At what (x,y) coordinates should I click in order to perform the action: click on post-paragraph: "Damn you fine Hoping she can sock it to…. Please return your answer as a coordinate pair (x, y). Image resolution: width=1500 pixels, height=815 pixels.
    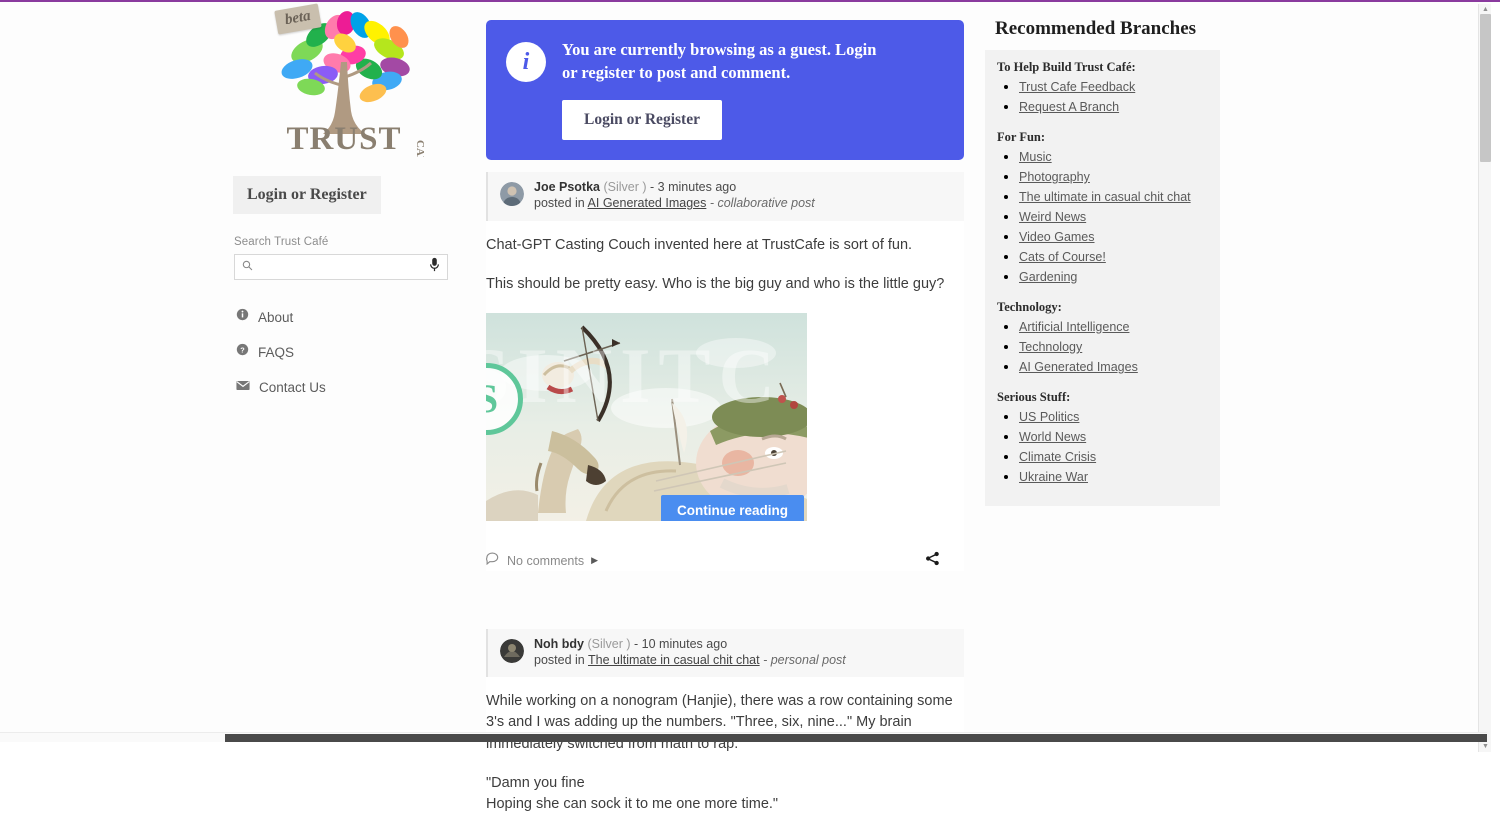
    Looking at the image, I should click on (632, 793).